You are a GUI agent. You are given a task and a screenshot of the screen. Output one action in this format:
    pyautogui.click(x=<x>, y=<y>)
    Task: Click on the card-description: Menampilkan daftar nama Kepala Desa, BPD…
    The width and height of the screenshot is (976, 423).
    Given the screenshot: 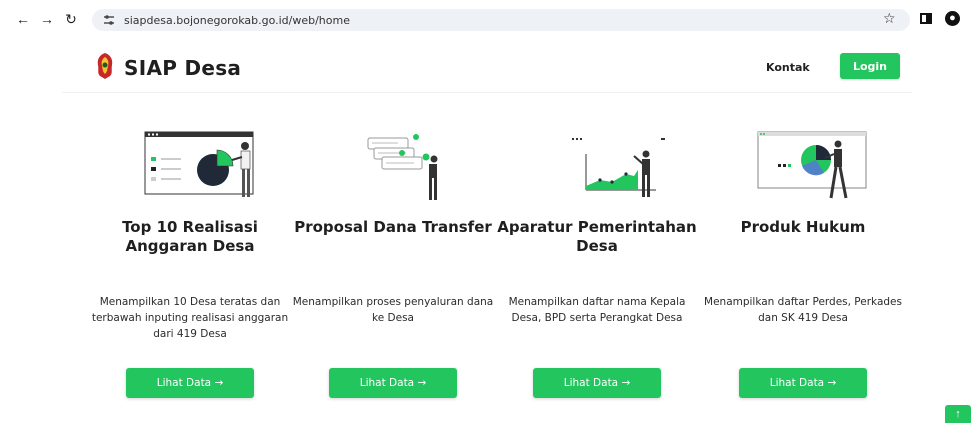 What is the action you would take?
    pyautogui.click(x=597, y=310)
    